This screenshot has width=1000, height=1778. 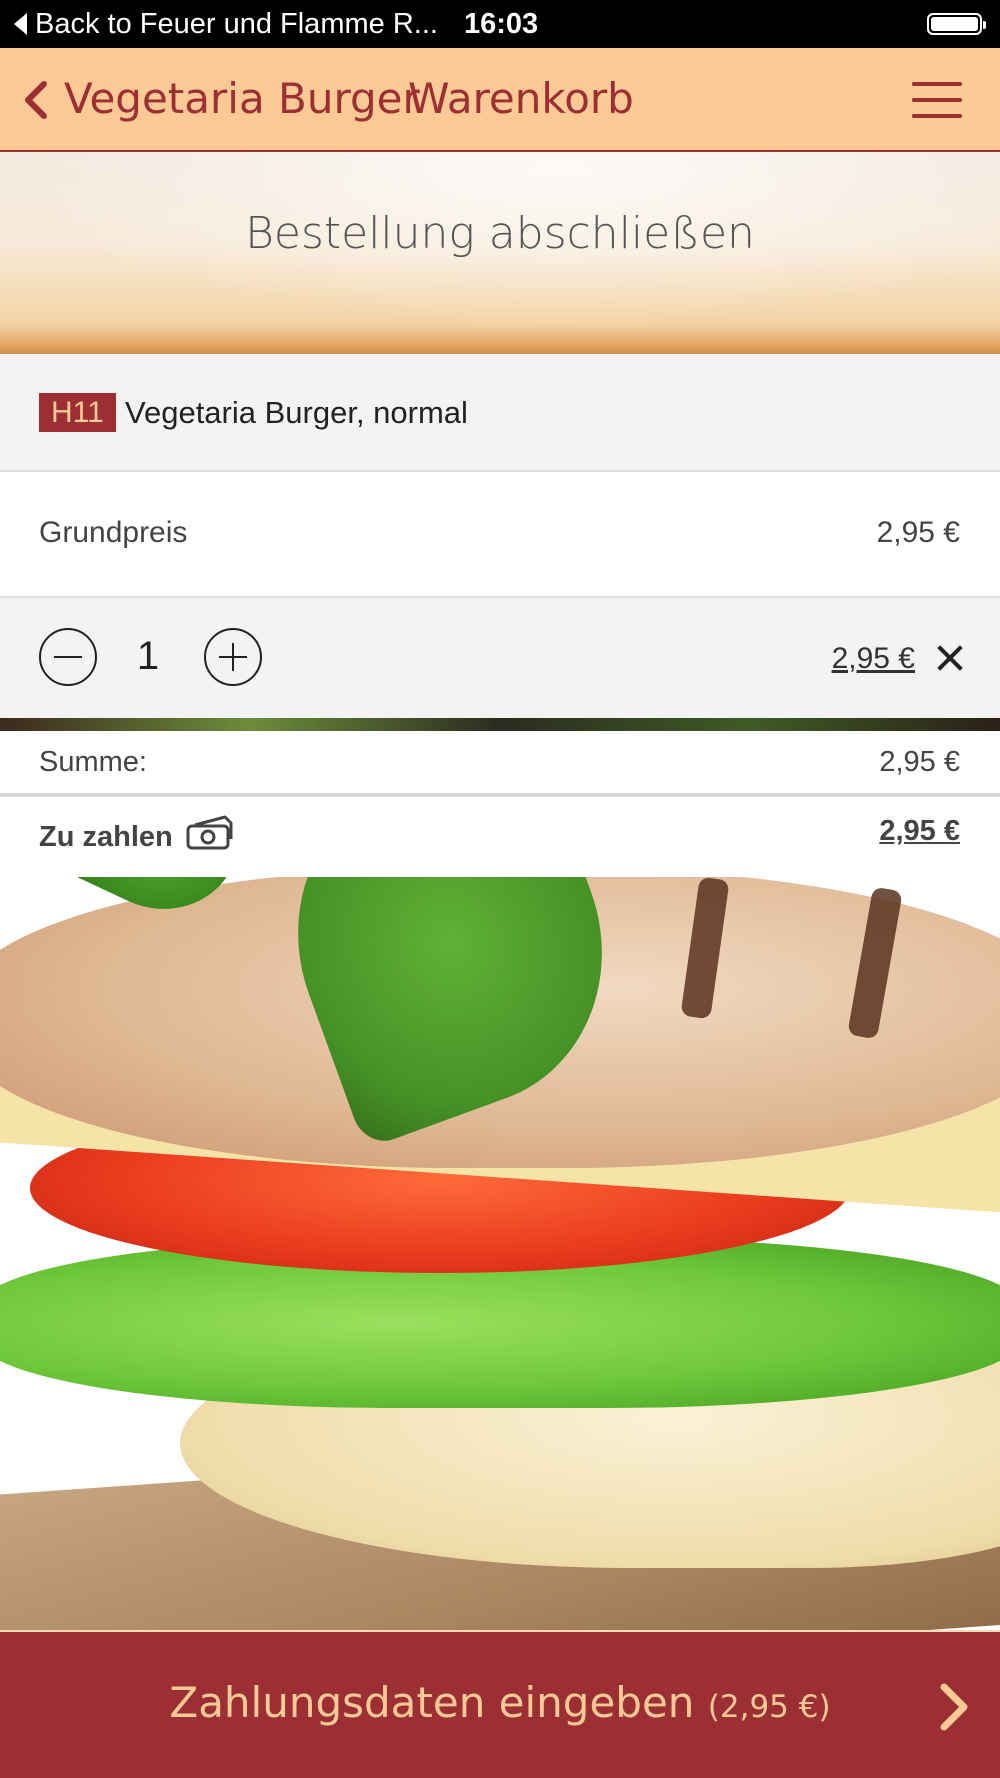 I want to click on increase-quantity-button, so click(x=233, y=657).